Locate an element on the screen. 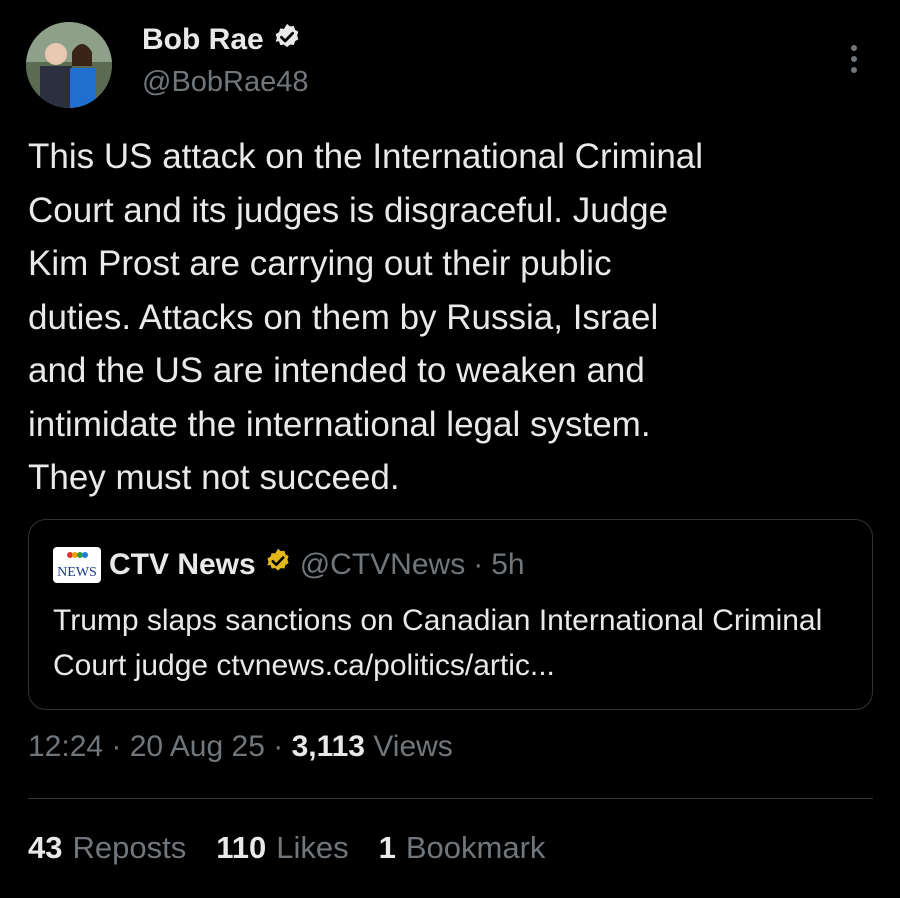 The height and width of the screenshot is (898, 900). engagement-stats: 43 Reposts 110 Likes 1 Bookmark is located at coordinates (286, 848).